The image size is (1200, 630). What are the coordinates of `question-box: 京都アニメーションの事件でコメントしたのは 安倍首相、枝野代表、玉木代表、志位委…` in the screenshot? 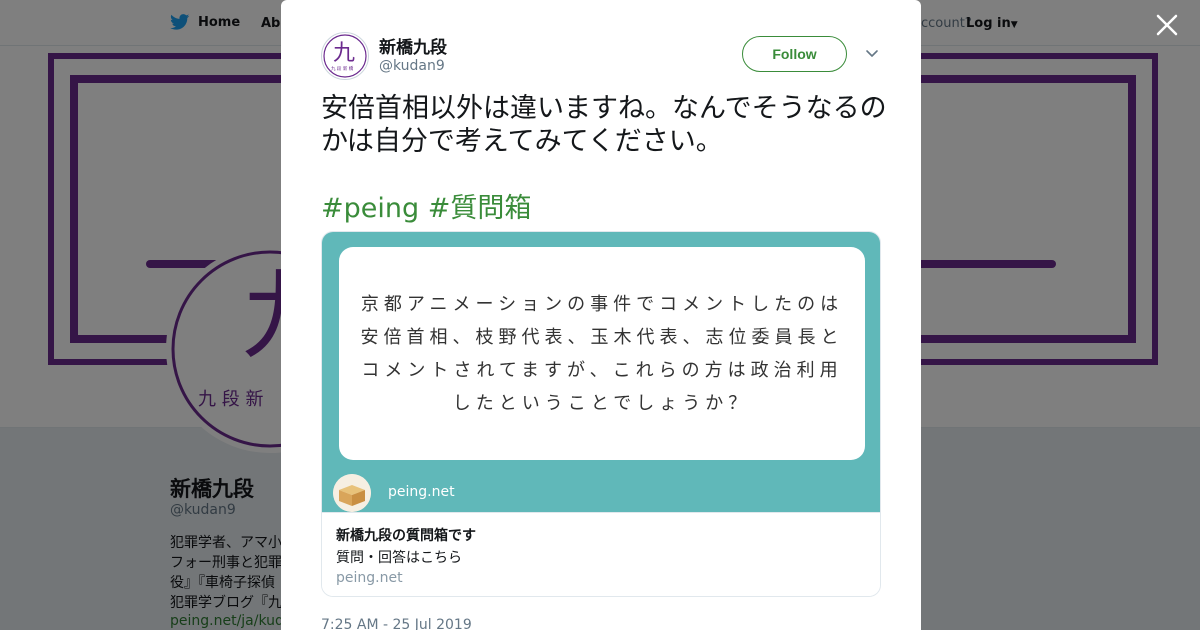 It's located at (602, 353).